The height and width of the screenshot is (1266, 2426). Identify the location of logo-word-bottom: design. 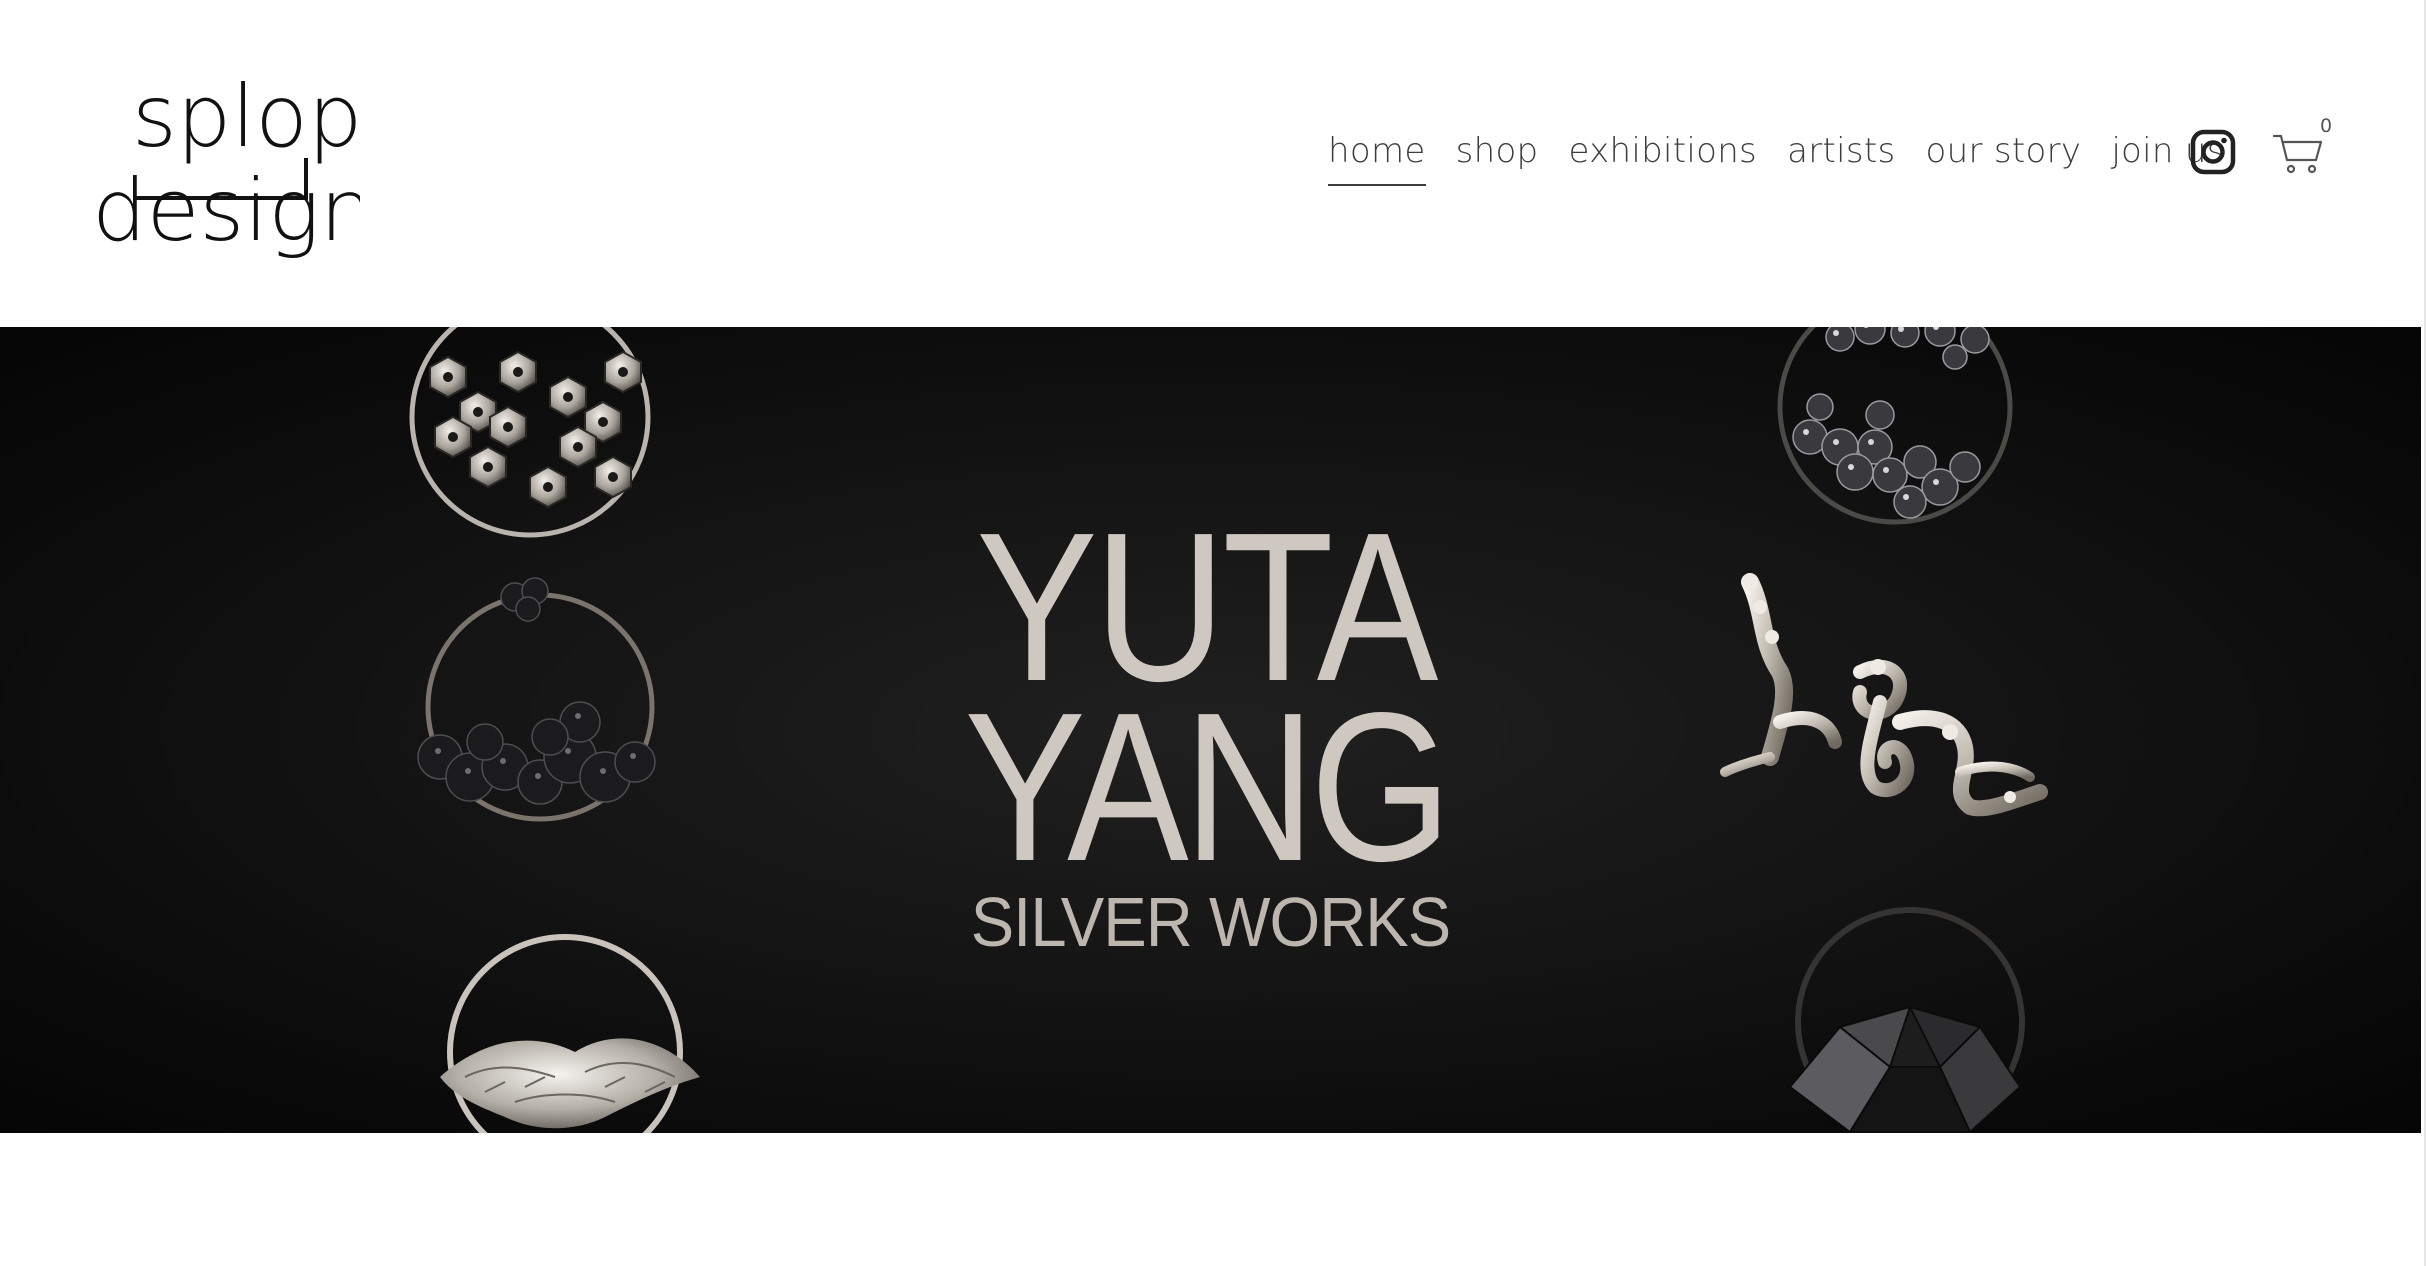
(226, 211).